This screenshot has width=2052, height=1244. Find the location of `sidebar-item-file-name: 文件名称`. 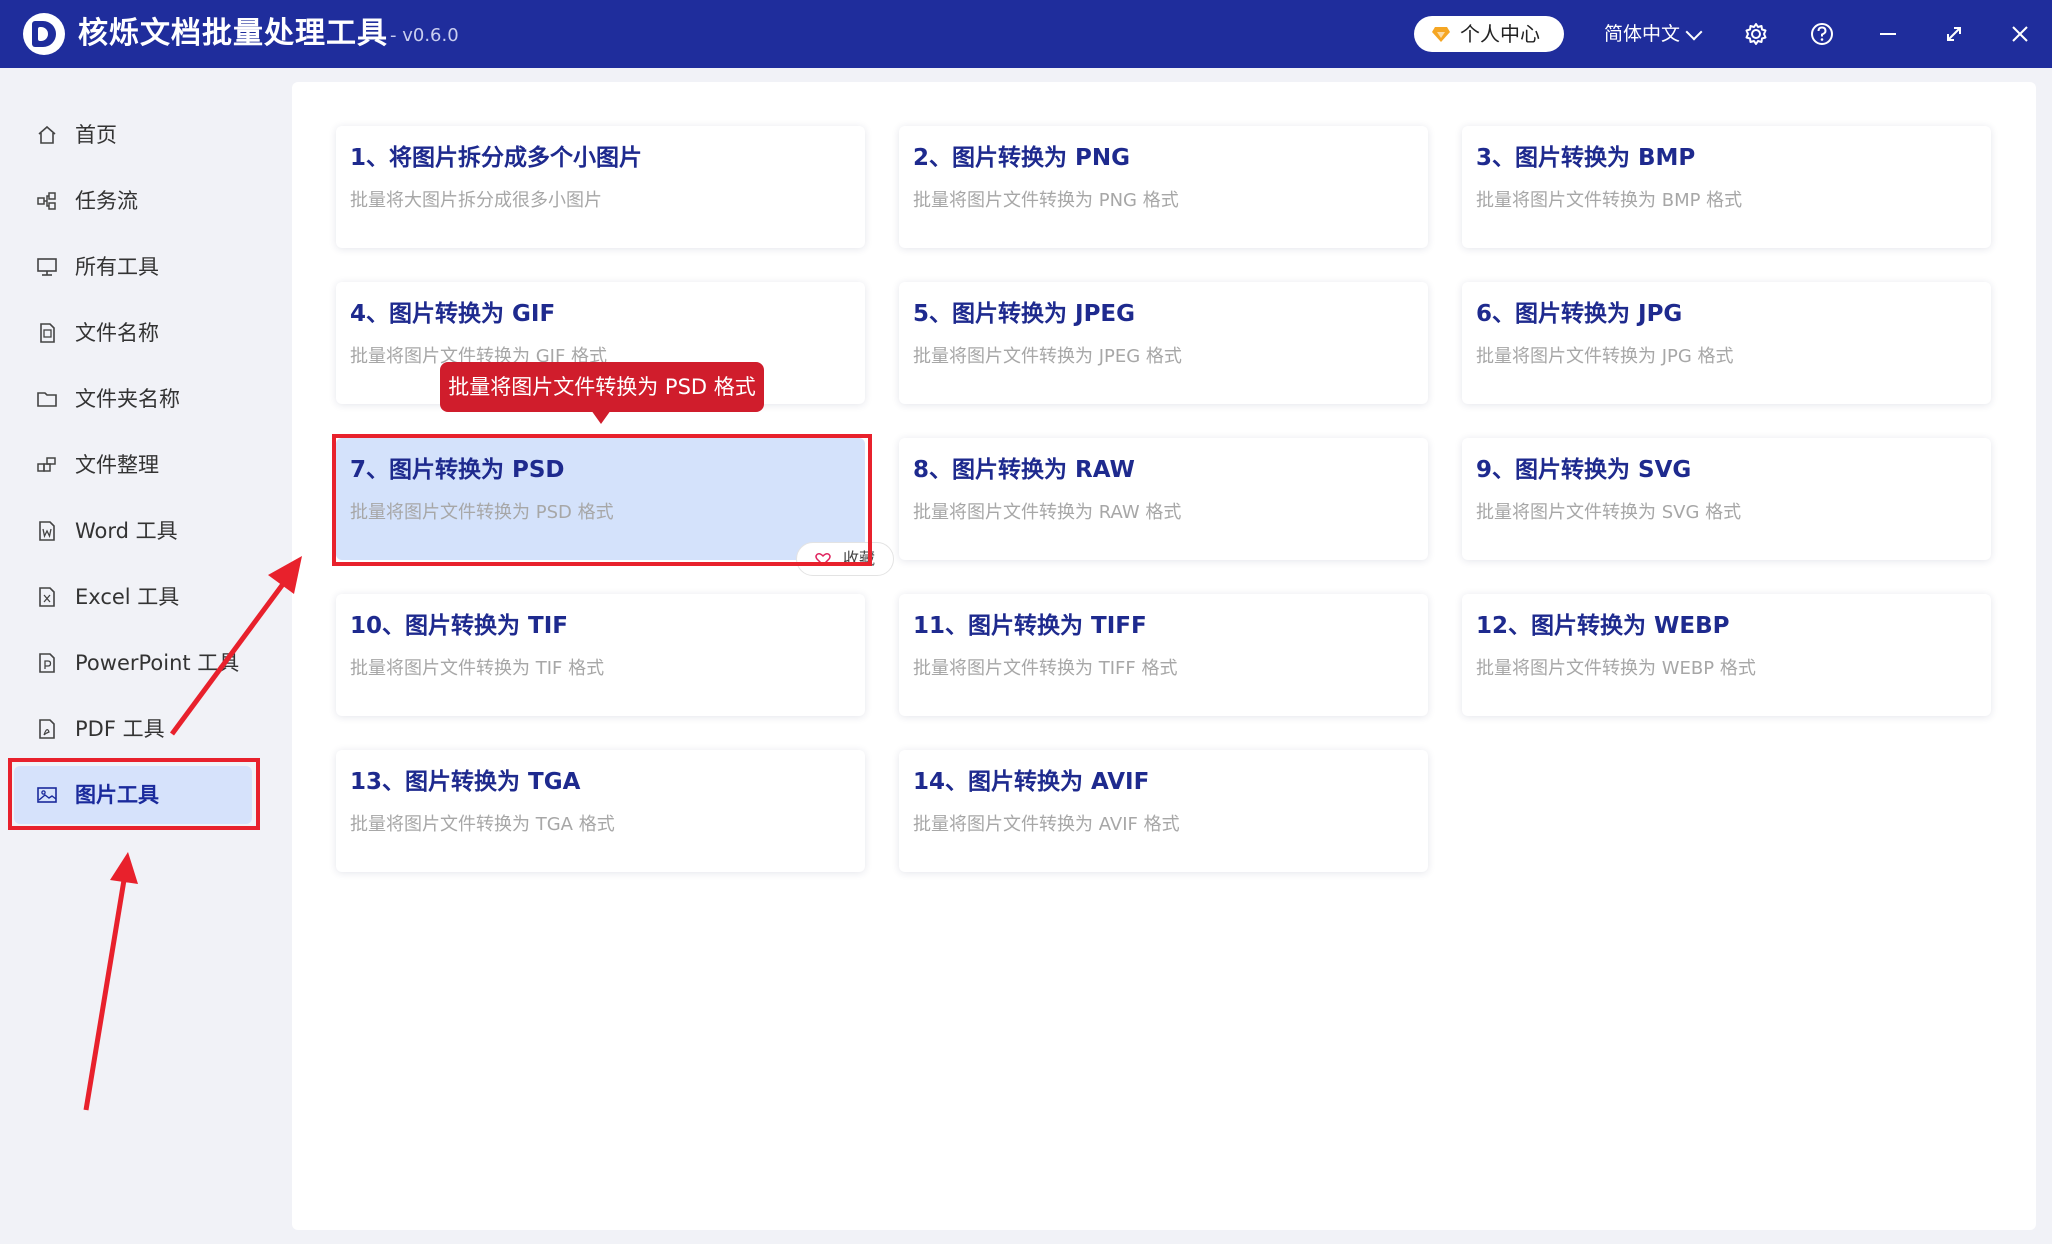

sidebar-item-file-name: 文件名称 is located at coordinates (133, 333).